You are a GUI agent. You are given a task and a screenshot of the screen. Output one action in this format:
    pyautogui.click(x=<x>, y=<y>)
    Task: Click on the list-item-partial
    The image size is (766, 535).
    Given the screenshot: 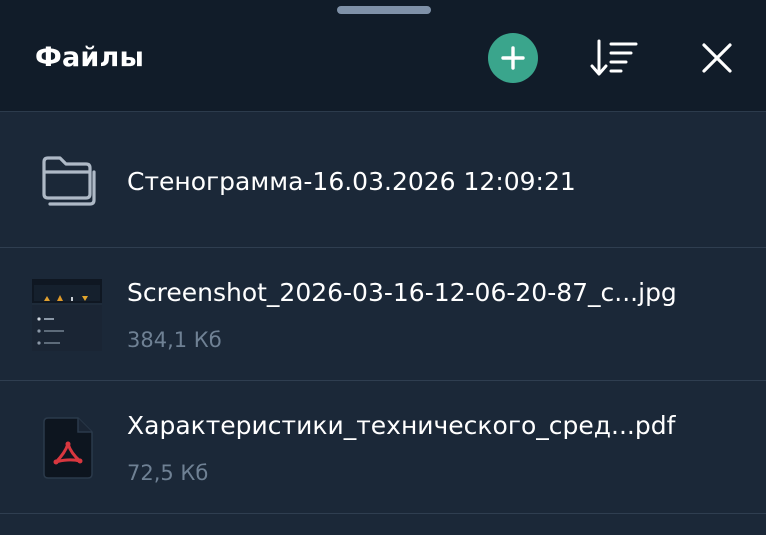 What is the action you would take?
    pyautogui.click(x=383, y=525)
    